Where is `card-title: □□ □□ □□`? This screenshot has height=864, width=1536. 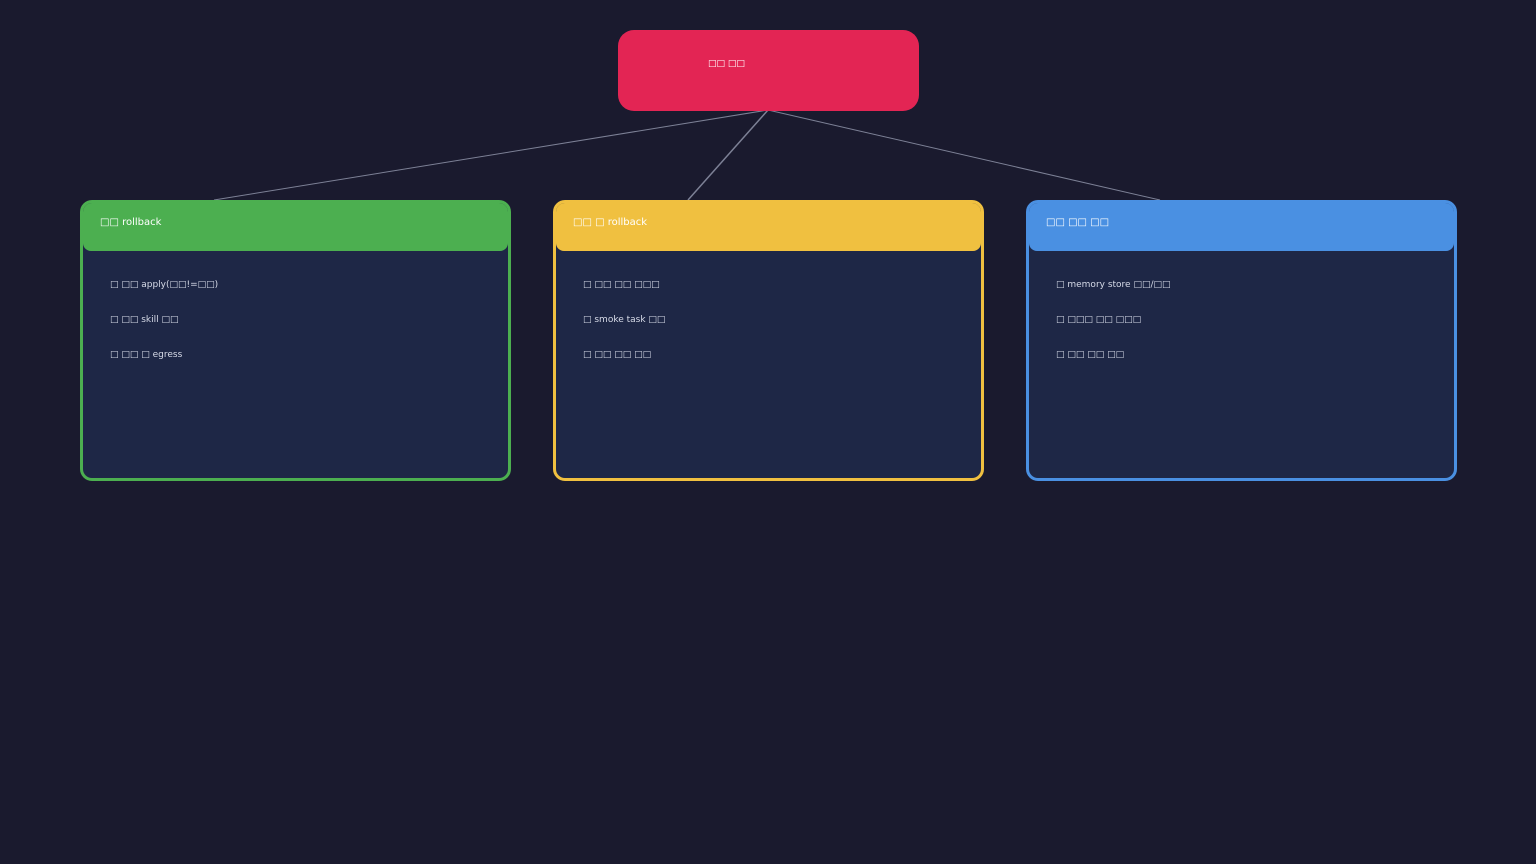
card-title: □□ □□ □□ is located at coordinates (1078, 222).